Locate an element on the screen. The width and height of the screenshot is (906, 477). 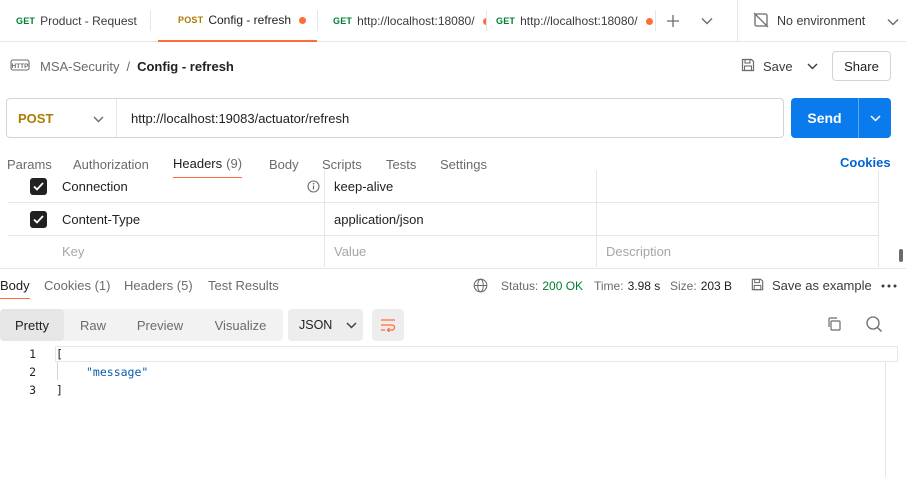
line-number: 3 is located at coordinates (32, 390).